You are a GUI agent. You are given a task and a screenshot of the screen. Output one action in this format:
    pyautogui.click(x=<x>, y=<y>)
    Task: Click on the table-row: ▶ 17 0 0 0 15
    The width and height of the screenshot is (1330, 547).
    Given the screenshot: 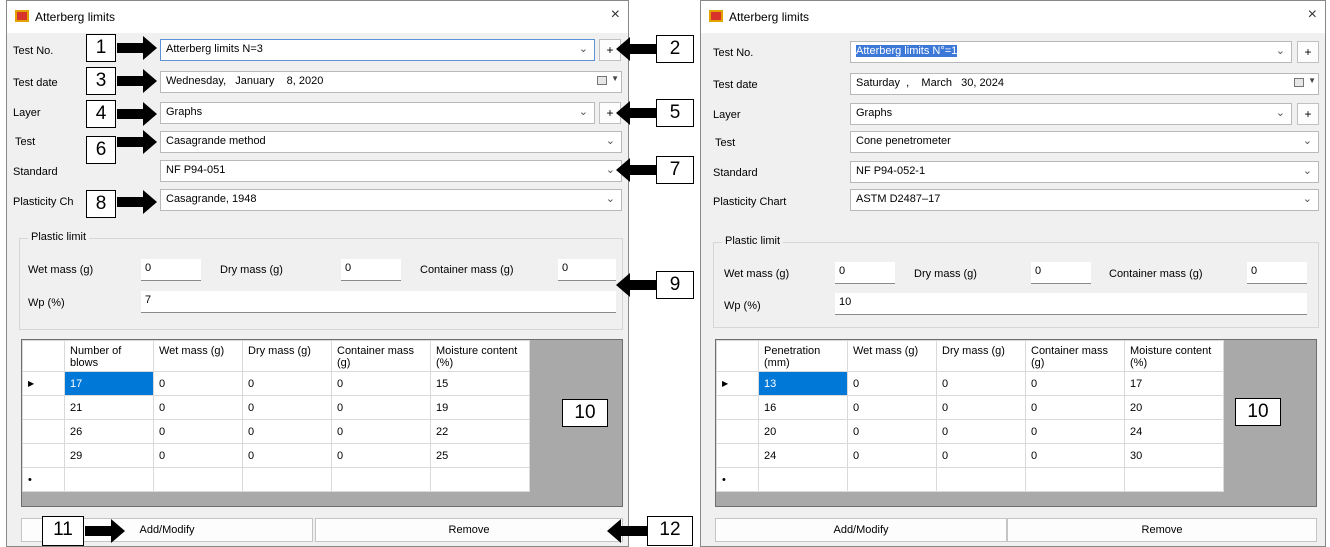 What is the action you would take?
    pyautogui.click(x=276, y=383)
    